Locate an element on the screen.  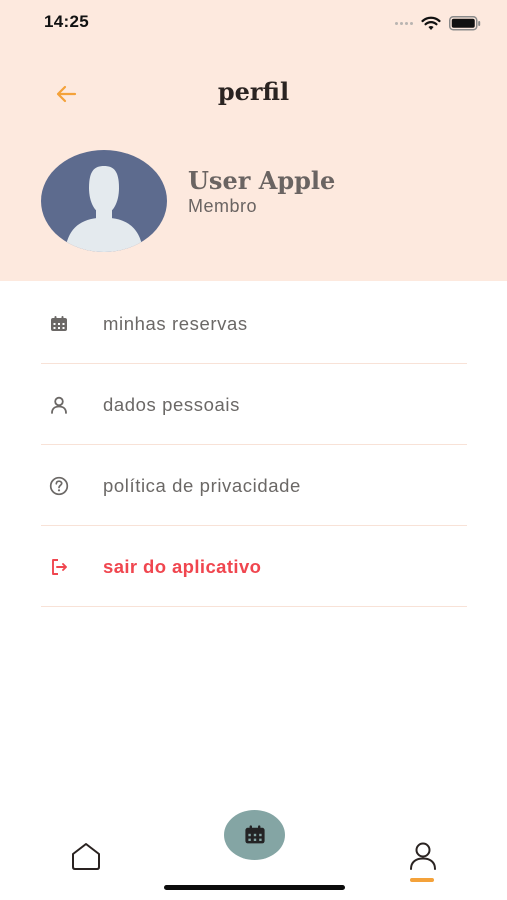
avatar is located at coordinates (104, 201).